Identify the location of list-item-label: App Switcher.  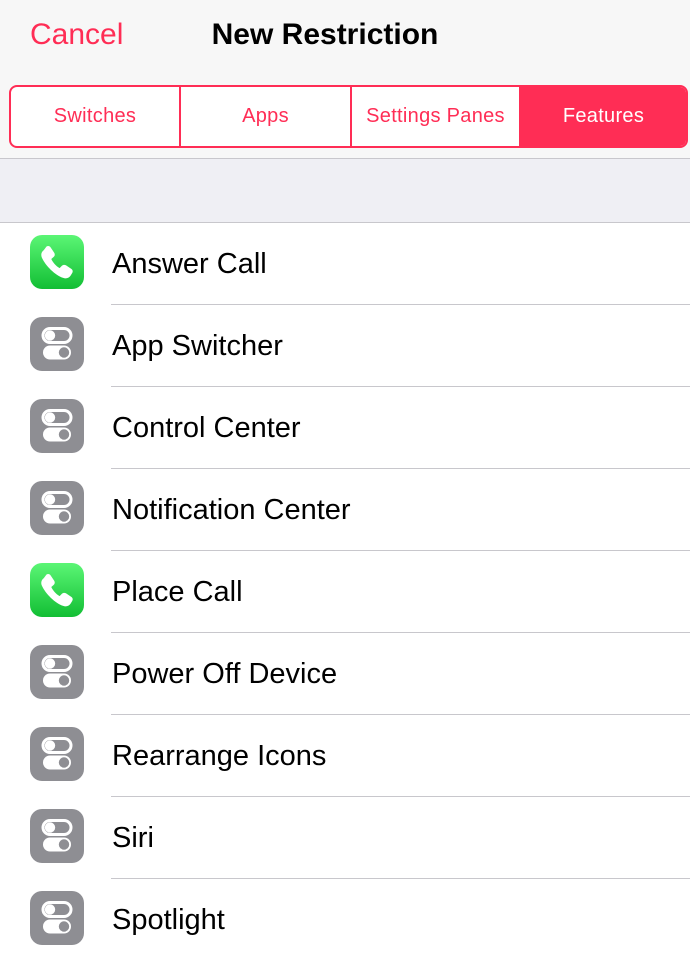
(197, 346).